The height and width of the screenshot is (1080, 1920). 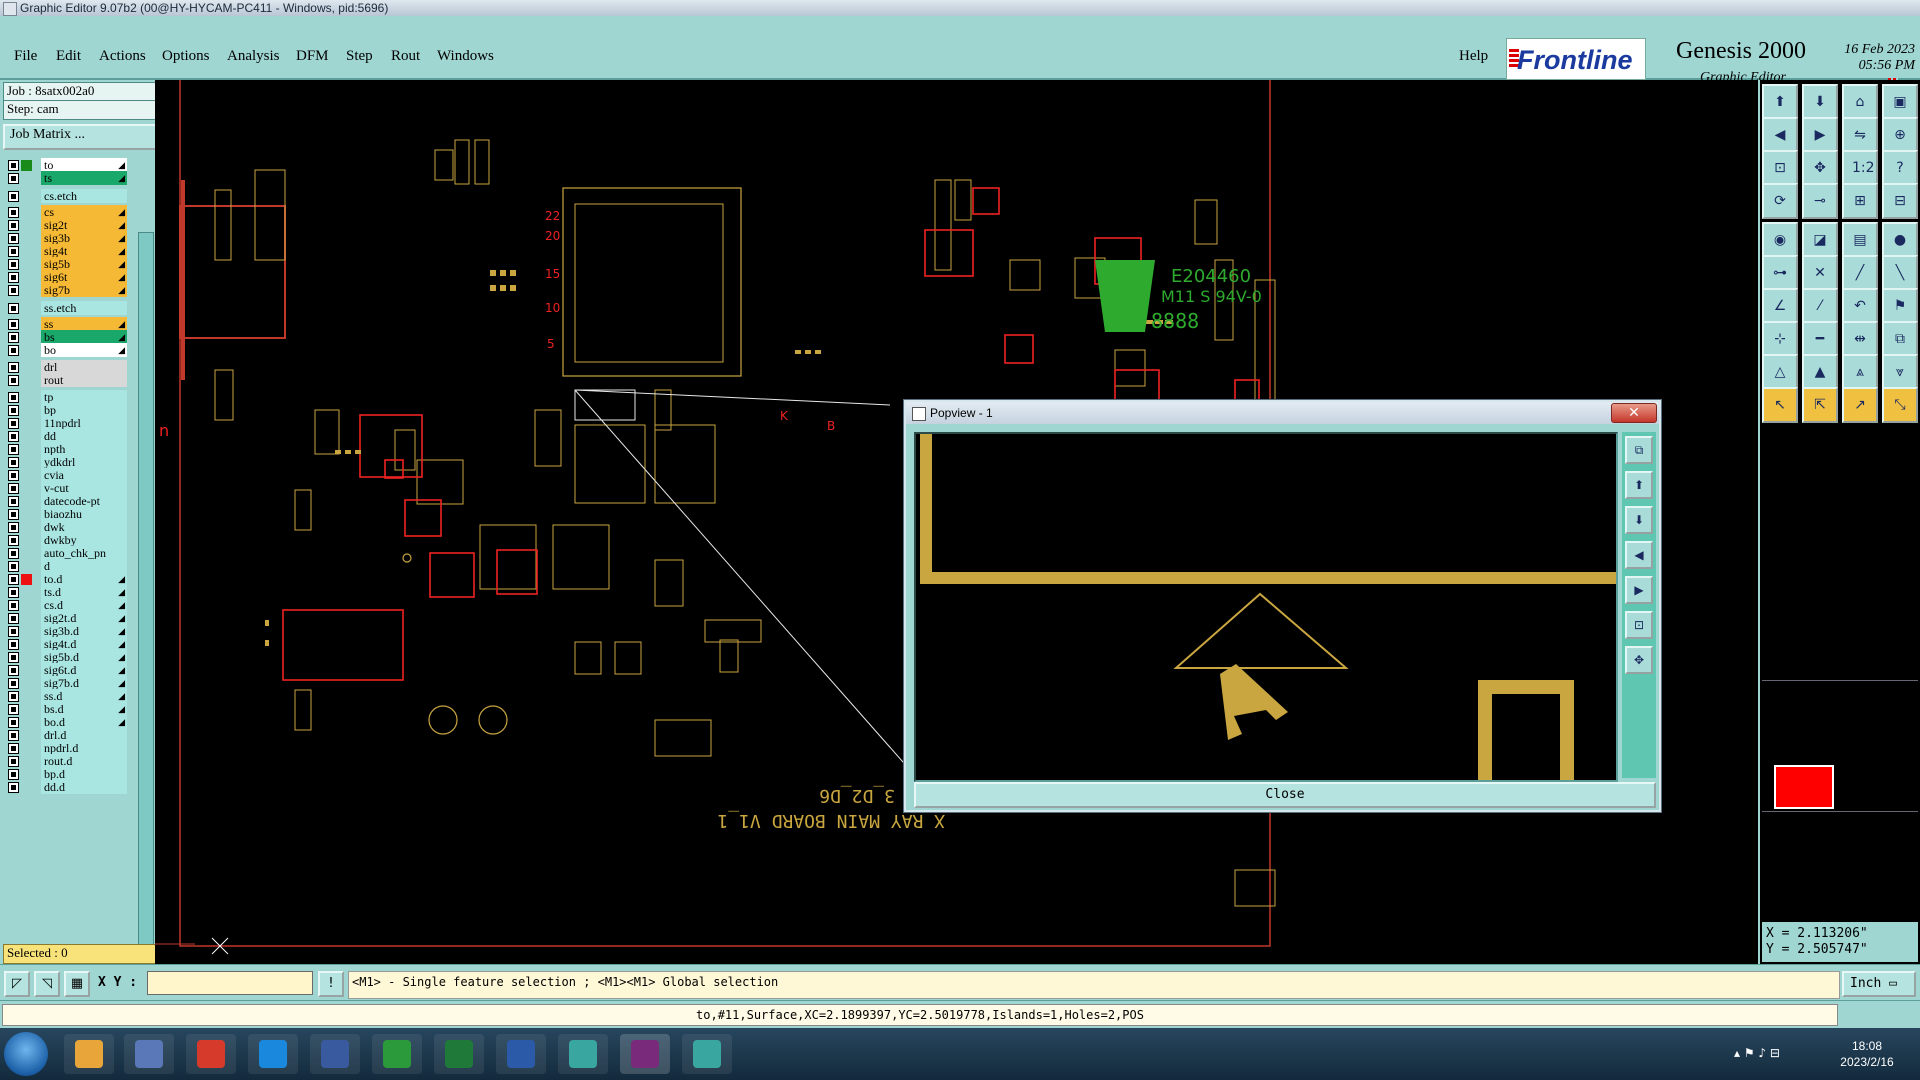 I want to click on layer-name: bo.d ◢, so click(x=84, y=722).